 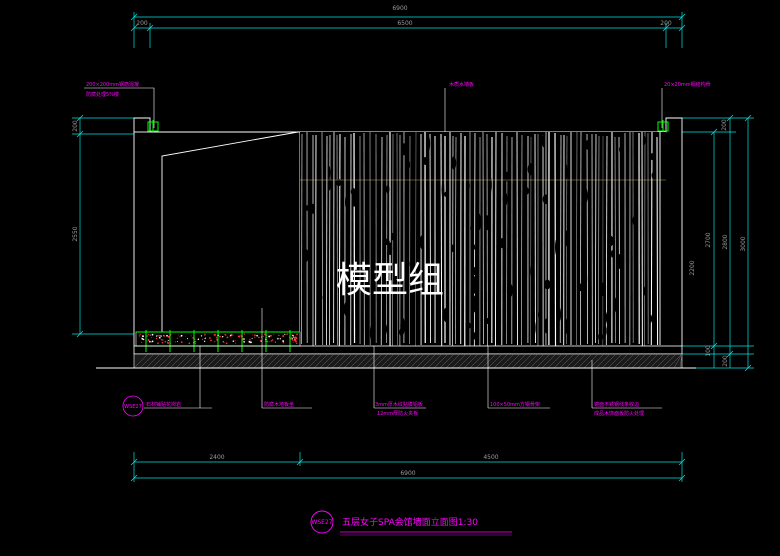 What do you see at coordinates (373, 109) in the screenshot?
I see `top-leaders` at bounding box center [373, 109].